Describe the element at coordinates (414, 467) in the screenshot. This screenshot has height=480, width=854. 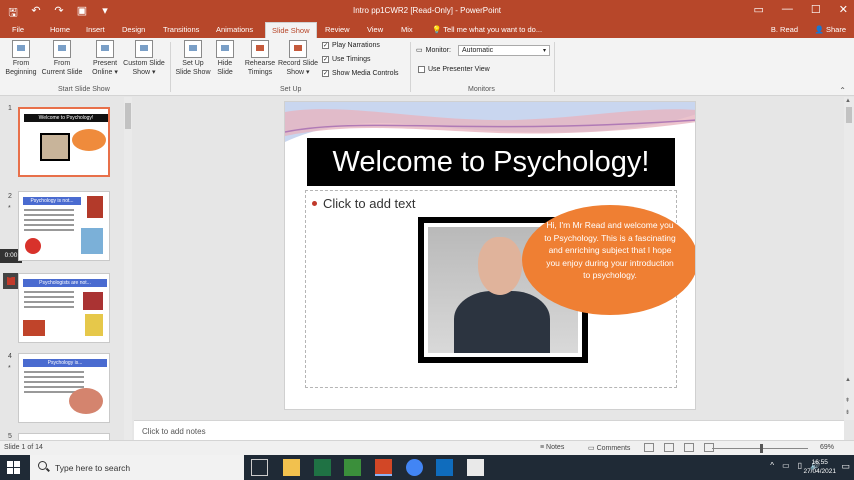
I see `chrome-icon` at that location.